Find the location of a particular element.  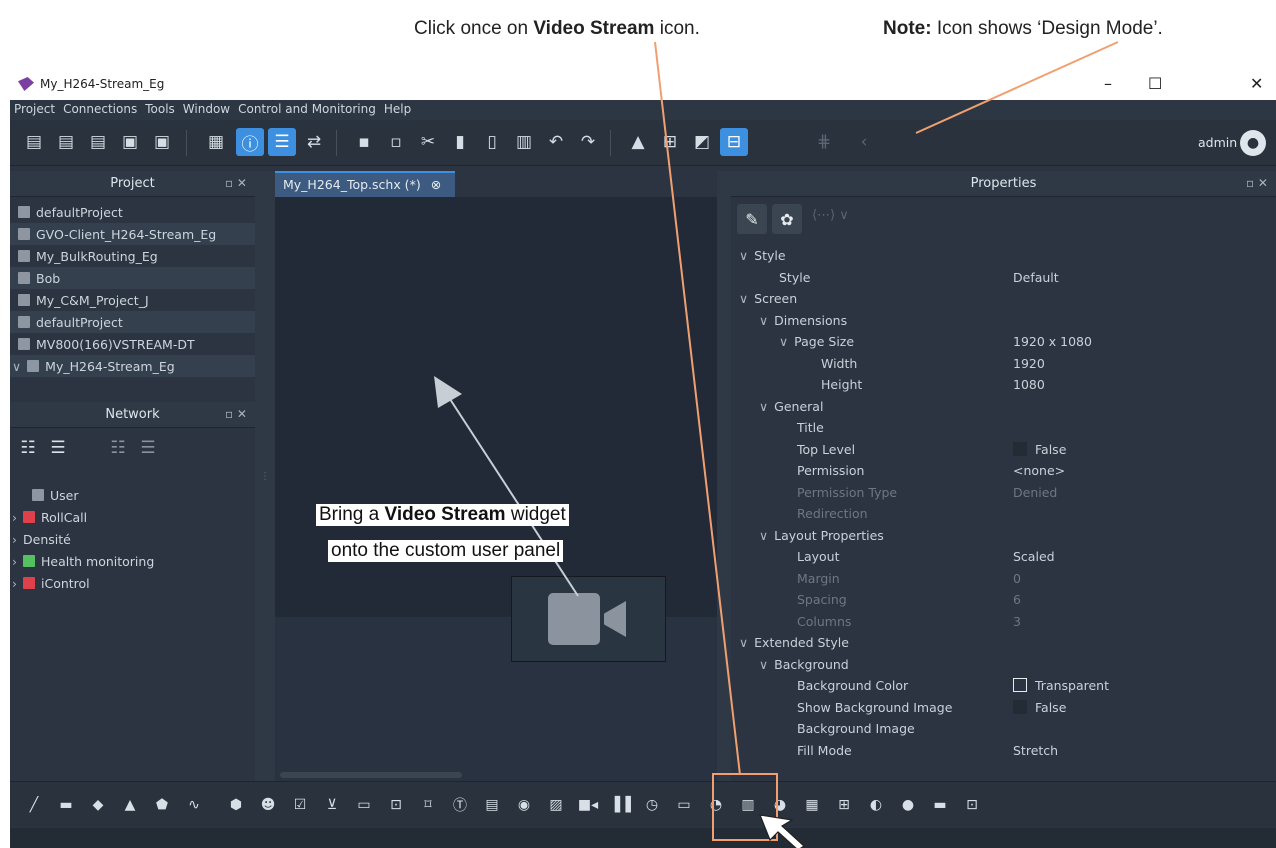

drag-arrow-line is located at coordinates (513, 496).